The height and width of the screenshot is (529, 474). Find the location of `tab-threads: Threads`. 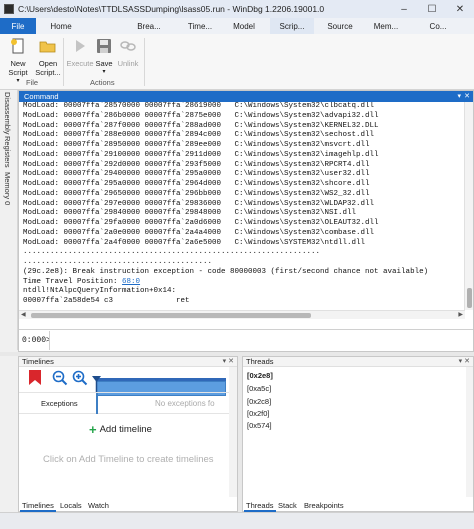

tab-threads: Threads is located at coordinates (260, 505).